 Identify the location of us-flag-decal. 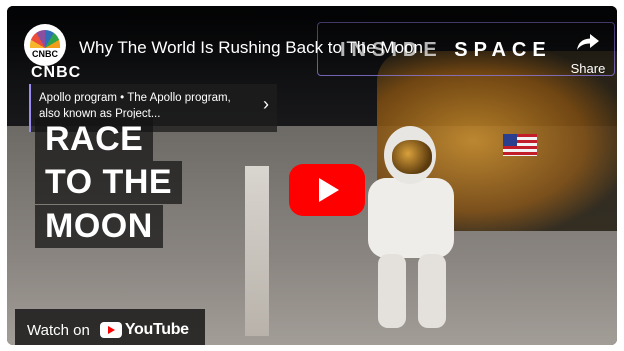
(520, 145).